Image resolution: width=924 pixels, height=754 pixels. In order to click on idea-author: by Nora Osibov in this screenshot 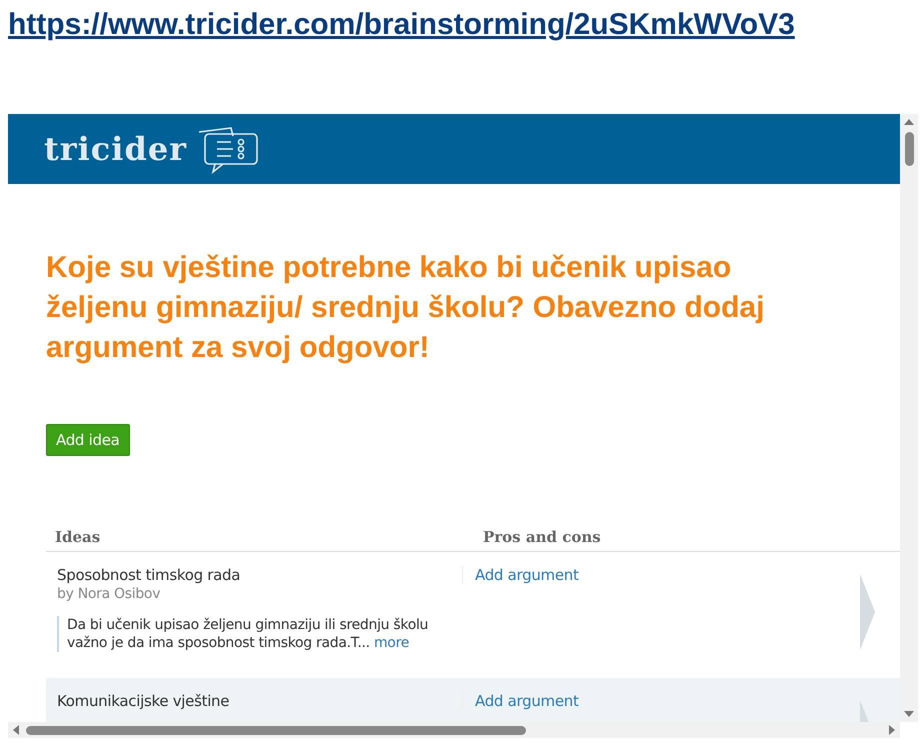, I will do `click(108, 594)`.